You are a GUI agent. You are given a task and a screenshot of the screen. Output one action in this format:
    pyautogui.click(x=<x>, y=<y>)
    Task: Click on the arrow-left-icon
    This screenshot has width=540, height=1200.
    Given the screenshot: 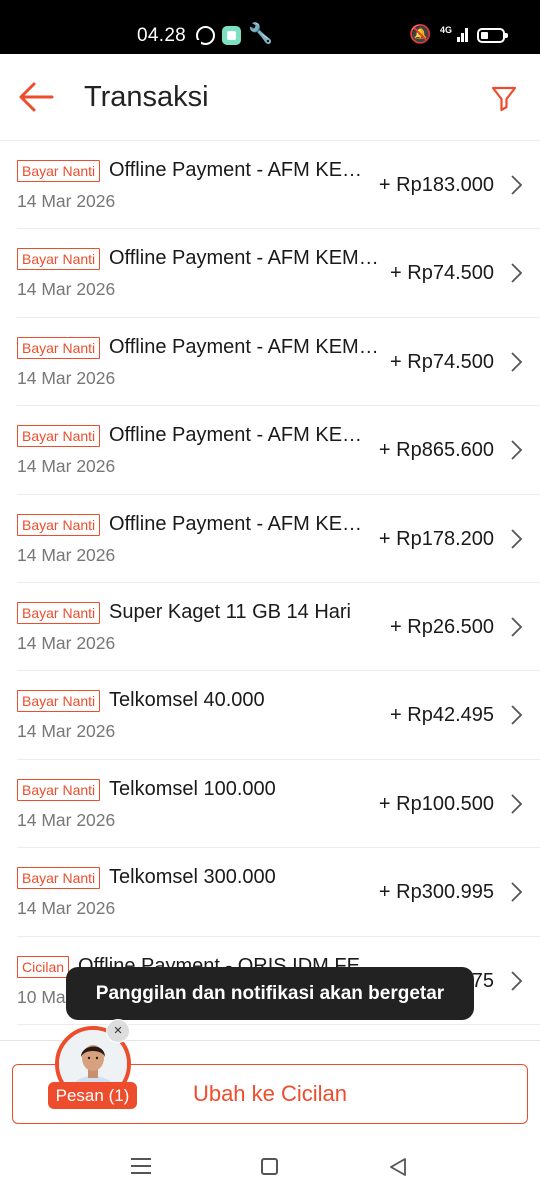 What is the action you would take?
    pyautogui.click(x=36, y=97)
    